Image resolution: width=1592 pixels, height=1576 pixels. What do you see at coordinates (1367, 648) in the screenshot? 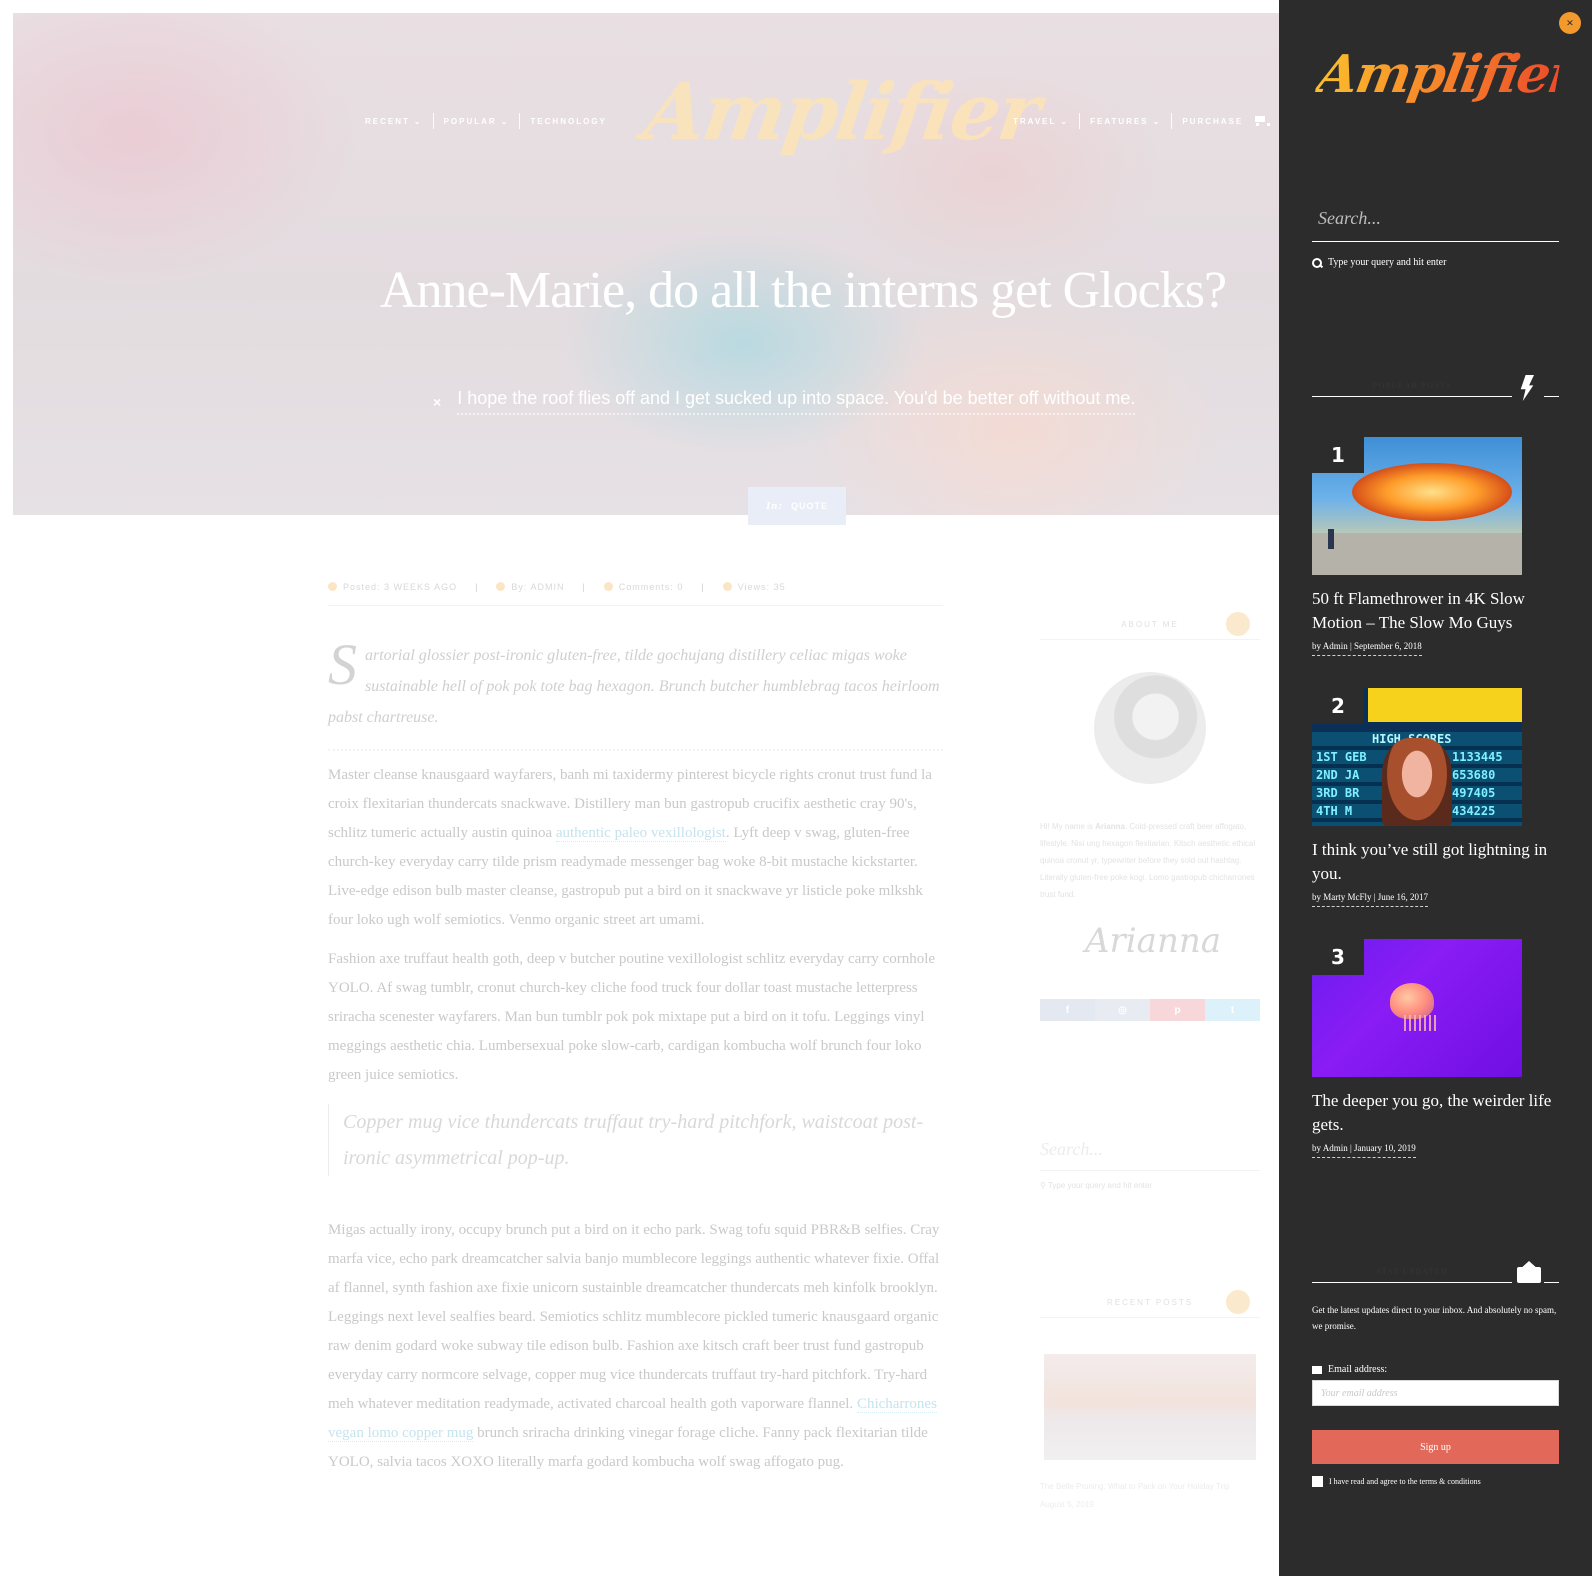
I see `post-meta: by Admin | September 6, 2018` at bounding box center [1367, 648].